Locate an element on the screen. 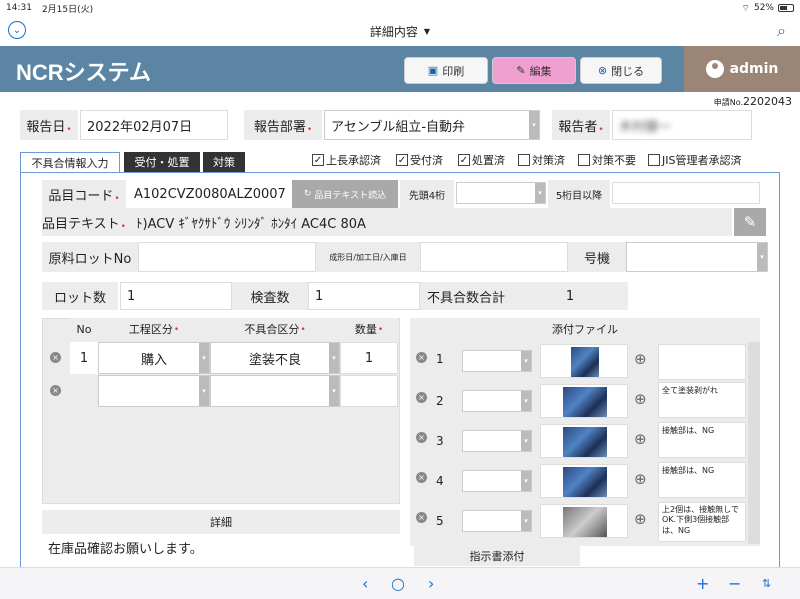 The width and height of the screenshot is (800, 599). pencil-icon: ✎ is located at coordinates (750, 222).